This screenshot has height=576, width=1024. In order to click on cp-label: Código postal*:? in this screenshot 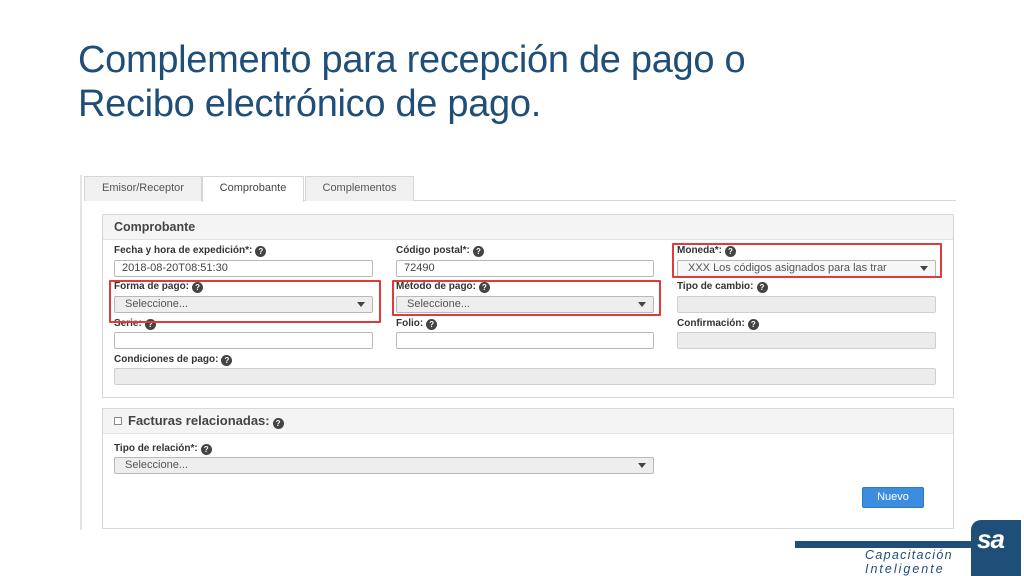, I will do `click(440, 251)`.